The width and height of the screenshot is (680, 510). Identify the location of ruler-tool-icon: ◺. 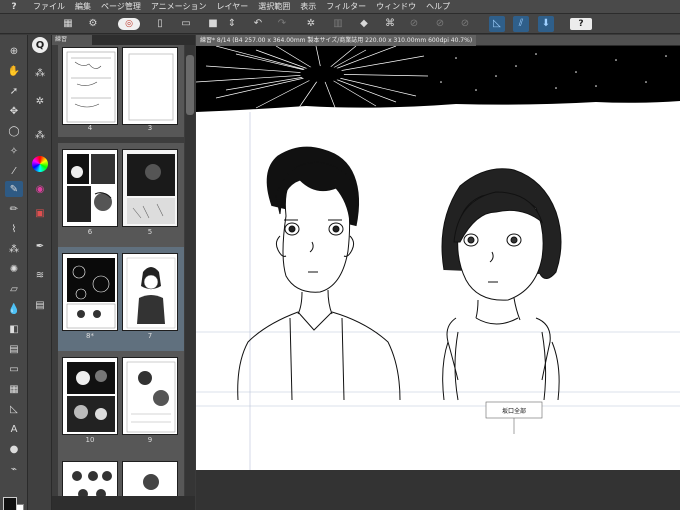
(14, 409).